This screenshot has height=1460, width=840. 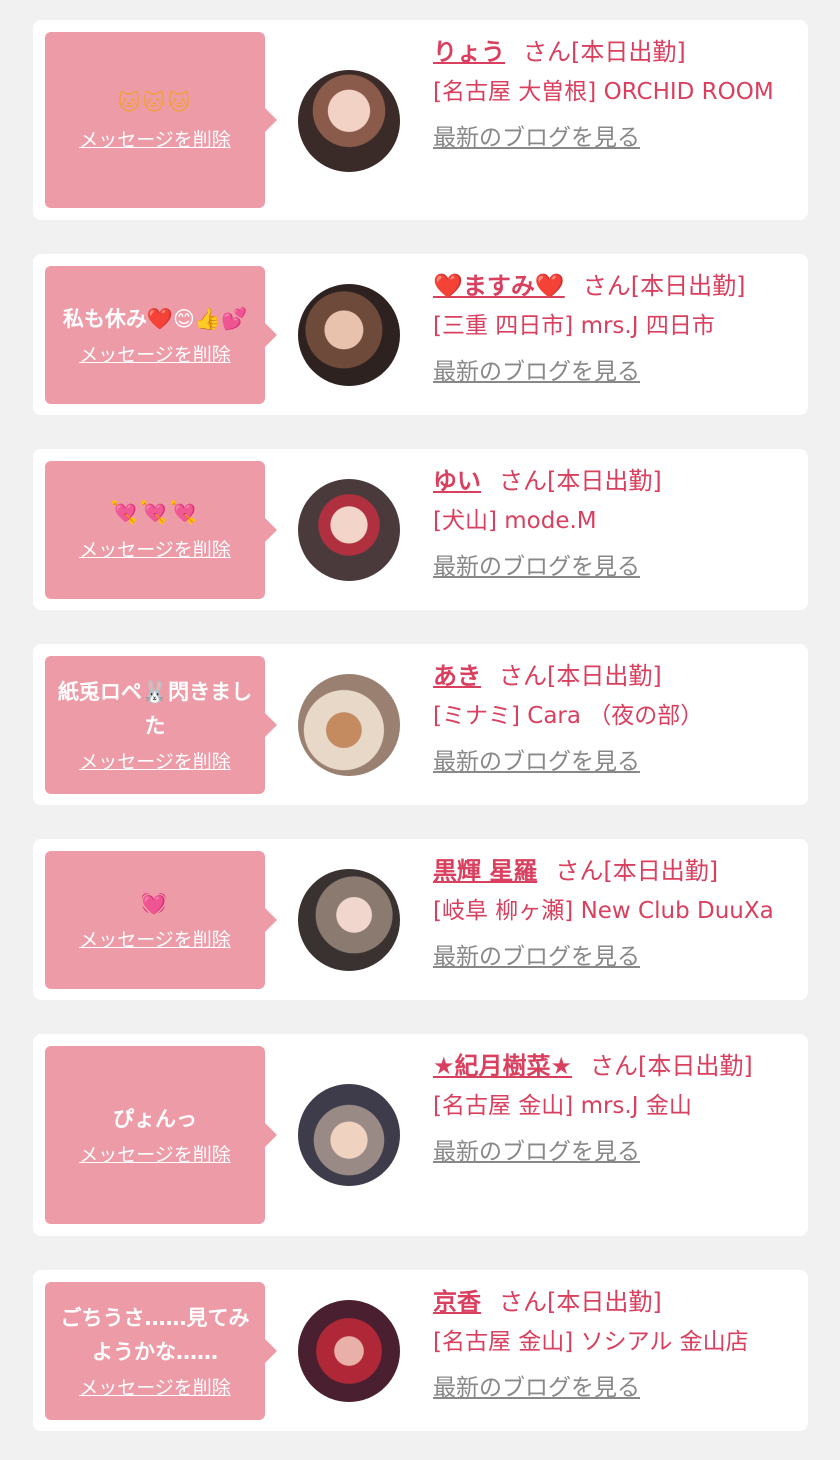 I want to click on shop-name: [犬山] mode.M, so click(x=515, y=521).